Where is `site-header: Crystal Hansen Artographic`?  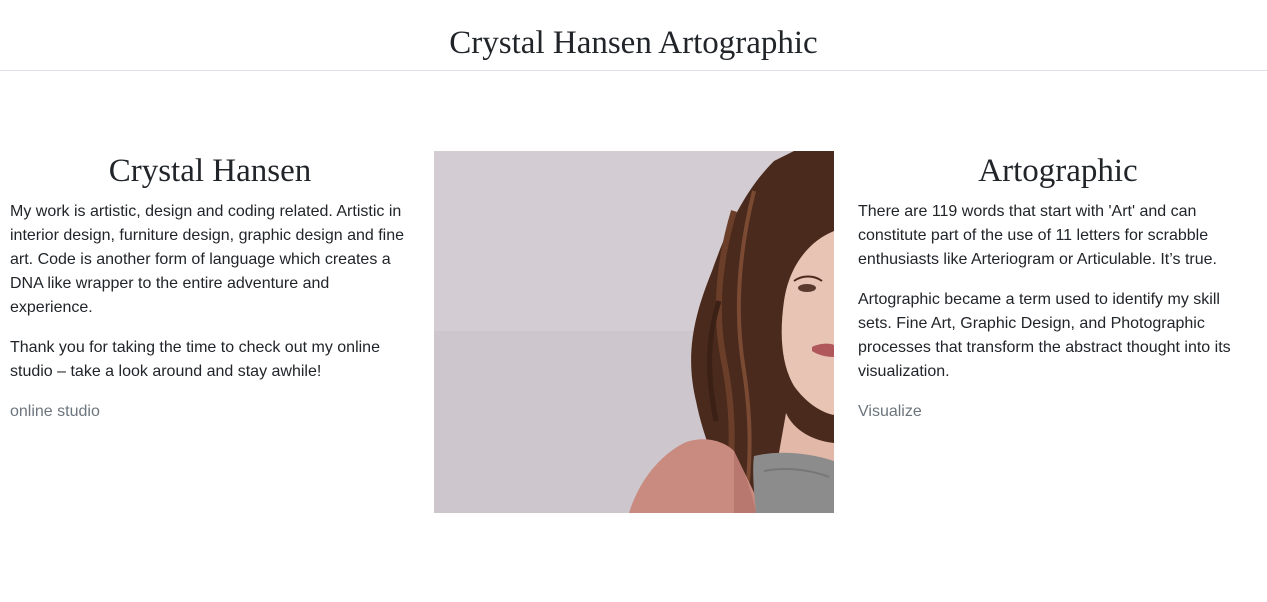 site-header: Crystal Hansen Artographic is located at coordinates (633, 35).